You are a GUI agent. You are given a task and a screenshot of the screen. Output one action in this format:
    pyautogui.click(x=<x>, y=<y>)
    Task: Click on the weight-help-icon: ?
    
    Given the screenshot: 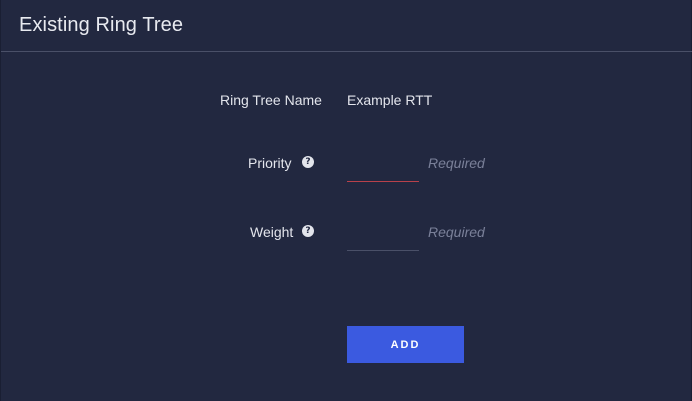 What is the action you would take?
    pyautogui.click(x=308, y=231)
    